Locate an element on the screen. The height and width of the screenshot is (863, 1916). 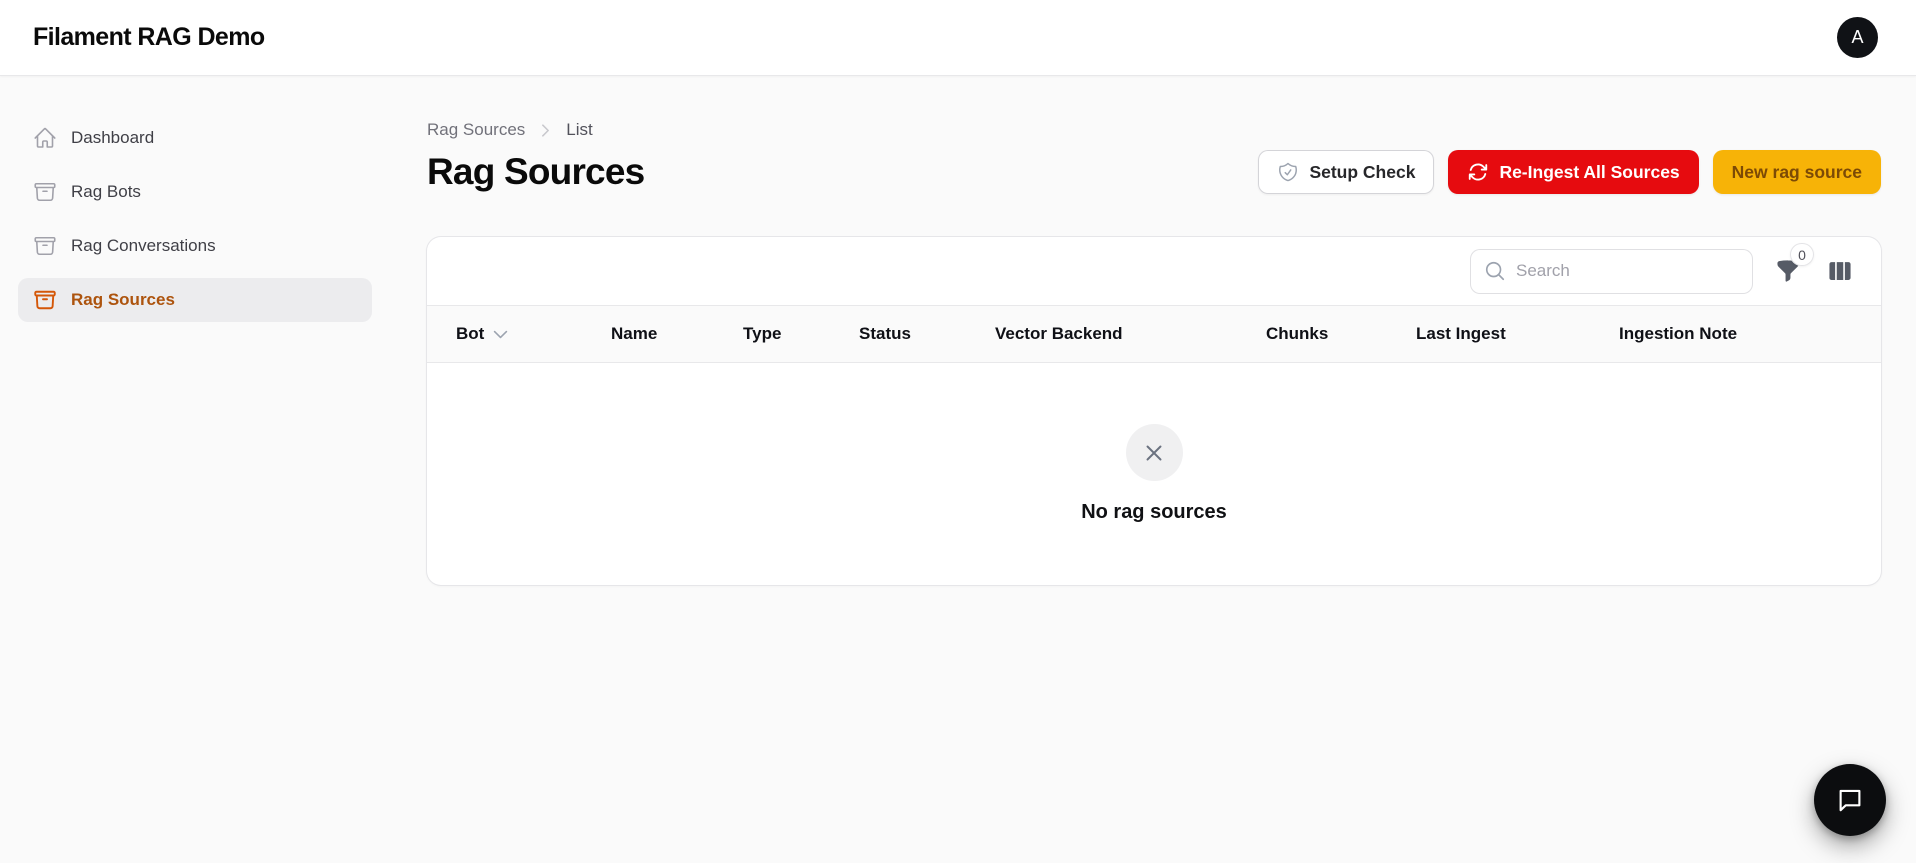
empty-state-icon-circle is located at coordinates (1154, 452).